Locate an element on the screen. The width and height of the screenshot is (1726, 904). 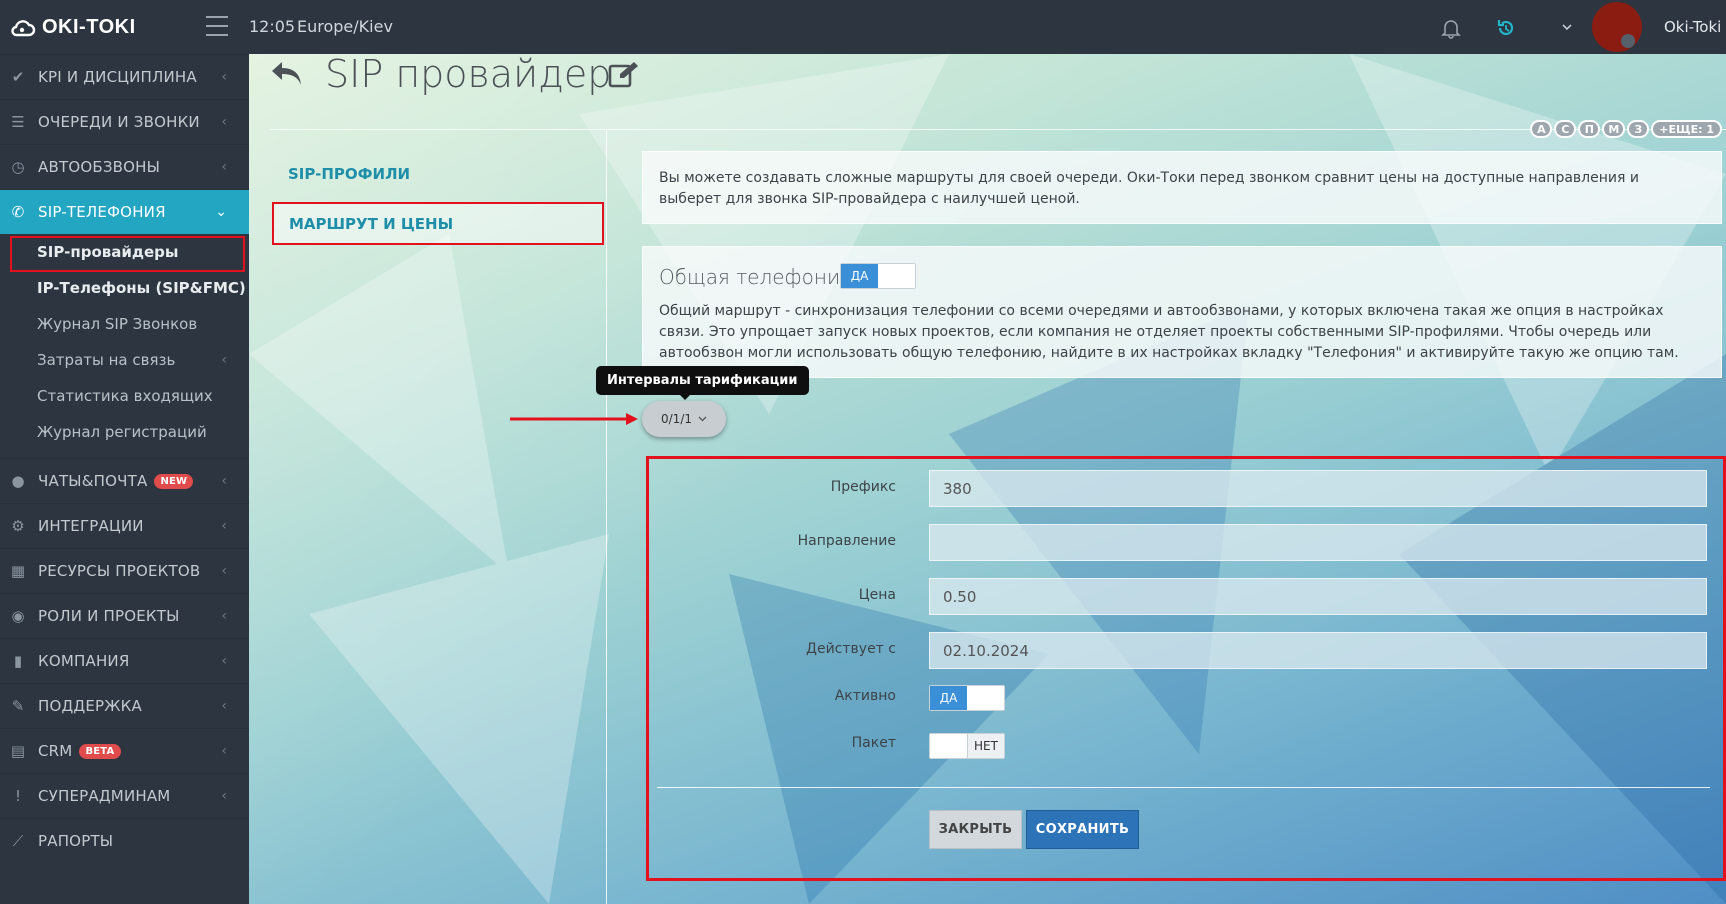
sidebar-item-autodial: ◷ Автообзвоны ‹ is located at coordinates (124, 166).